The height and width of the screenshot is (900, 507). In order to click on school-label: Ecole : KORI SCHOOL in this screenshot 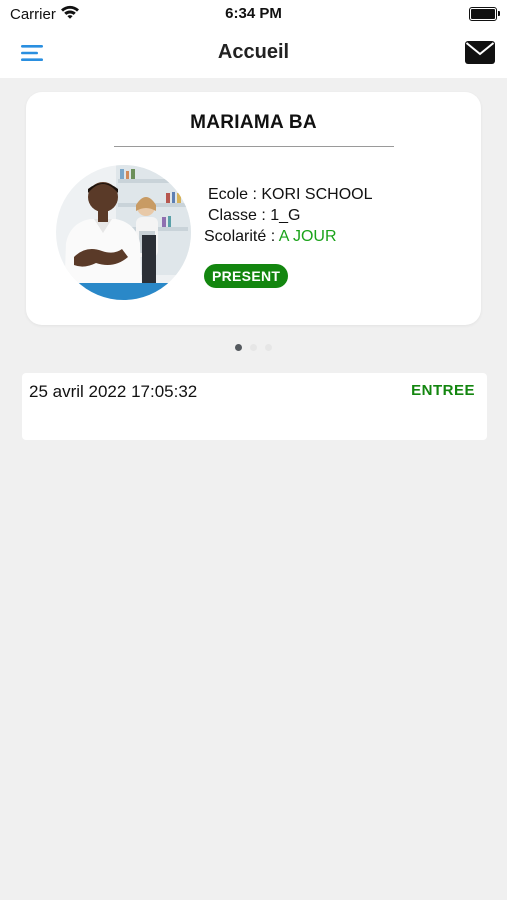, I will do `click(290, 194)`.